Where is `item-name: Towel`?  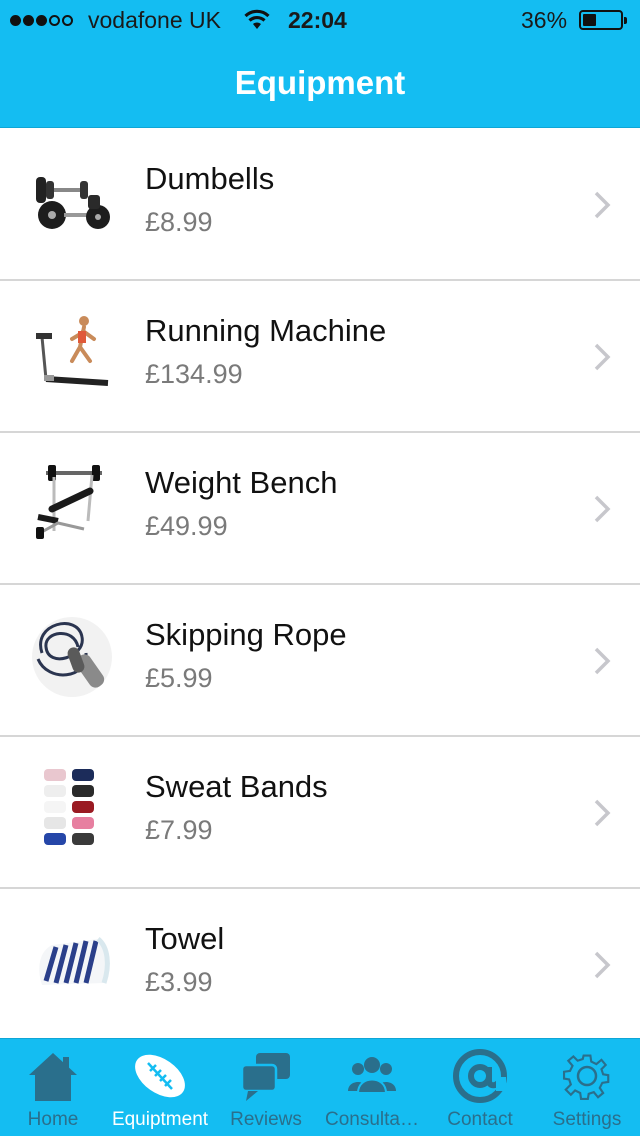 item-name: Towel is located at coordinates (185, 938).